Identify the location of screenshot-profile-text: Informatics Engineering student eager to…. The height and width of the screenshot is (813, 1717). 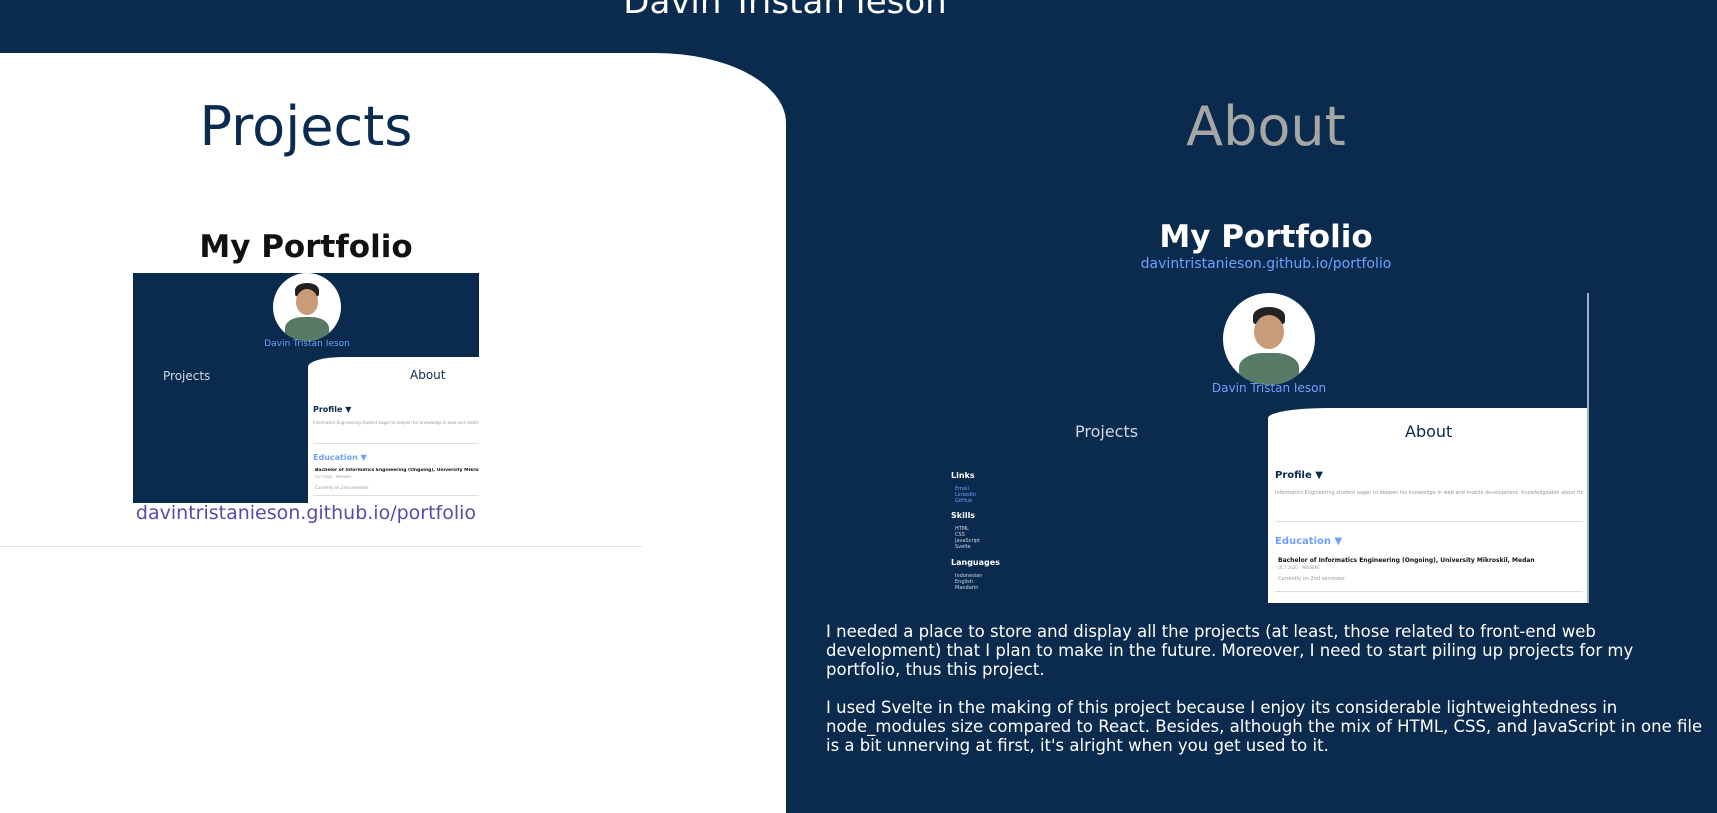
(1429, 493).